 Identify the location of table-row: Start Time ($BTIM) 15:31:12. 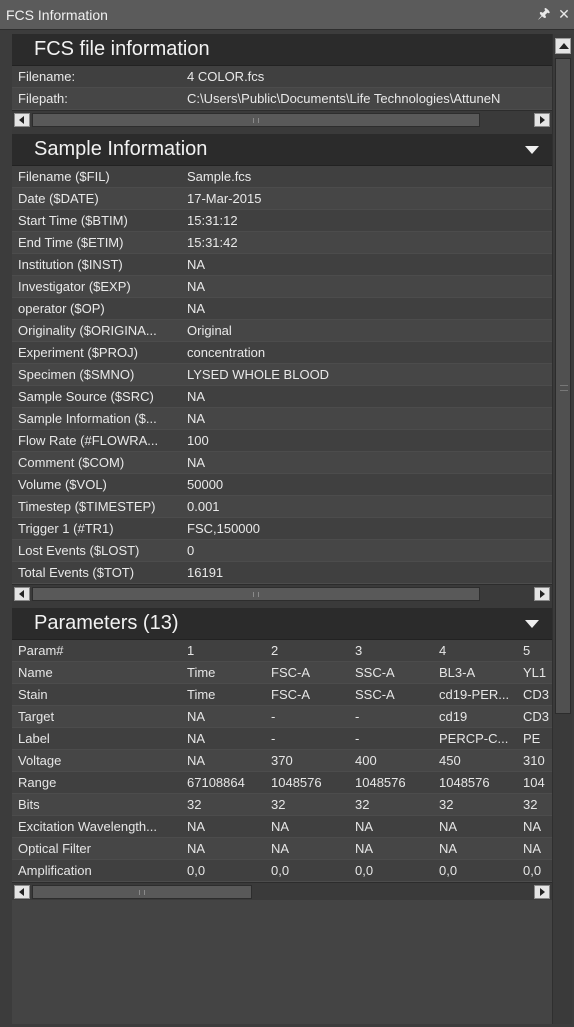
(282, 221).